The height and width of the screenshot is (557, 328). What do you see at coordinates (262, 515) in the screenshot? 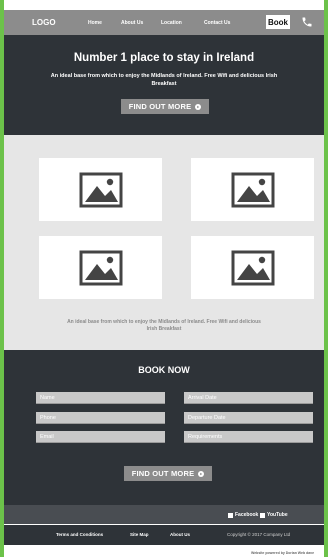
I see `youtube-icon` at bounding box center [262, 515].